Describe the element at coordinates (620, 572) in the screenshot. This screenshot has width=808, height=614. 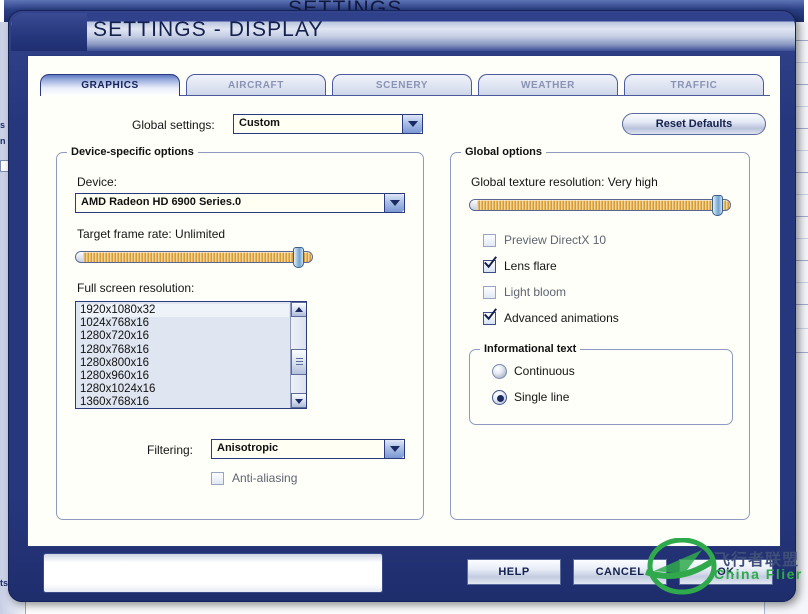
I see `cancel-button: CANCEL` at that location.